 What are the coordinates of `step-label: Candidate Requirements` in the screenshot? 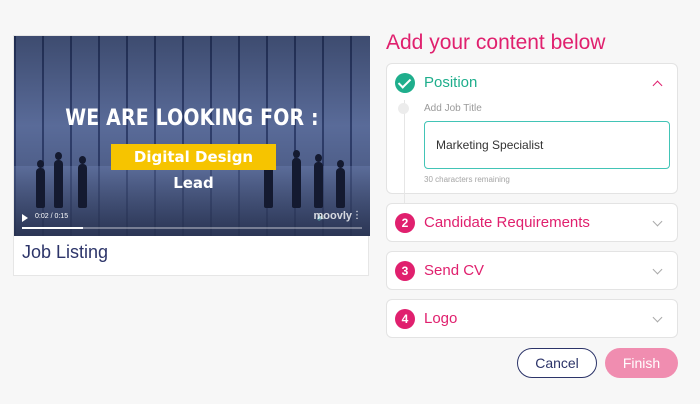 It's located at (507, 222).